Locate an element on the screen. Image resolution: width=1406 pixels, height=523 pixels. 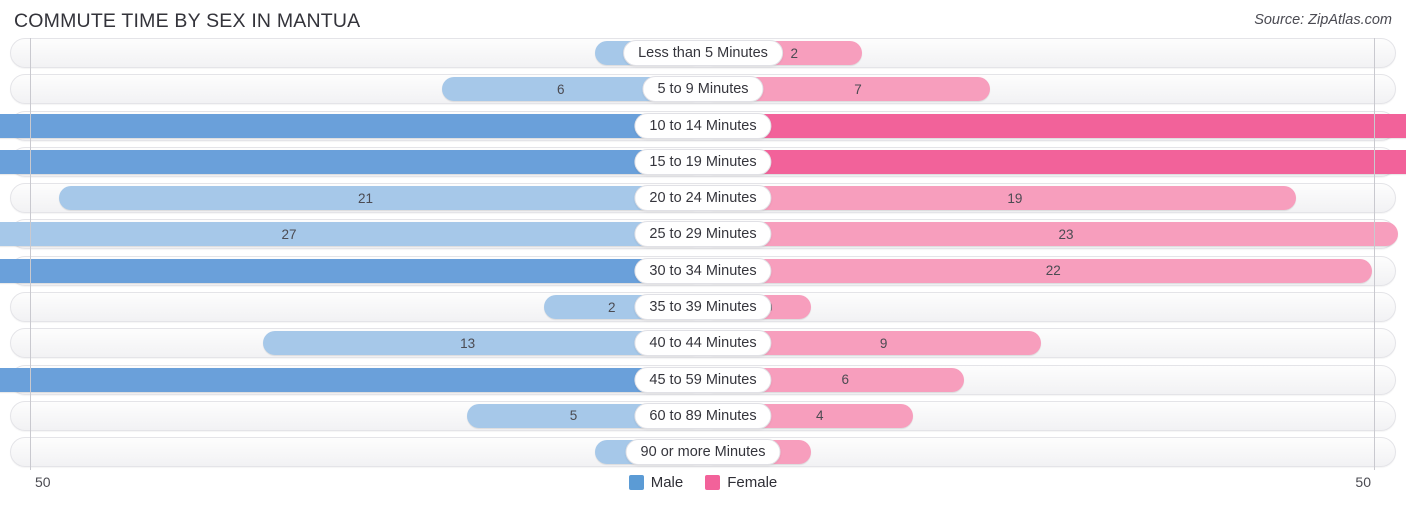
male-bar: 38 is located at coordinates (351, 270).